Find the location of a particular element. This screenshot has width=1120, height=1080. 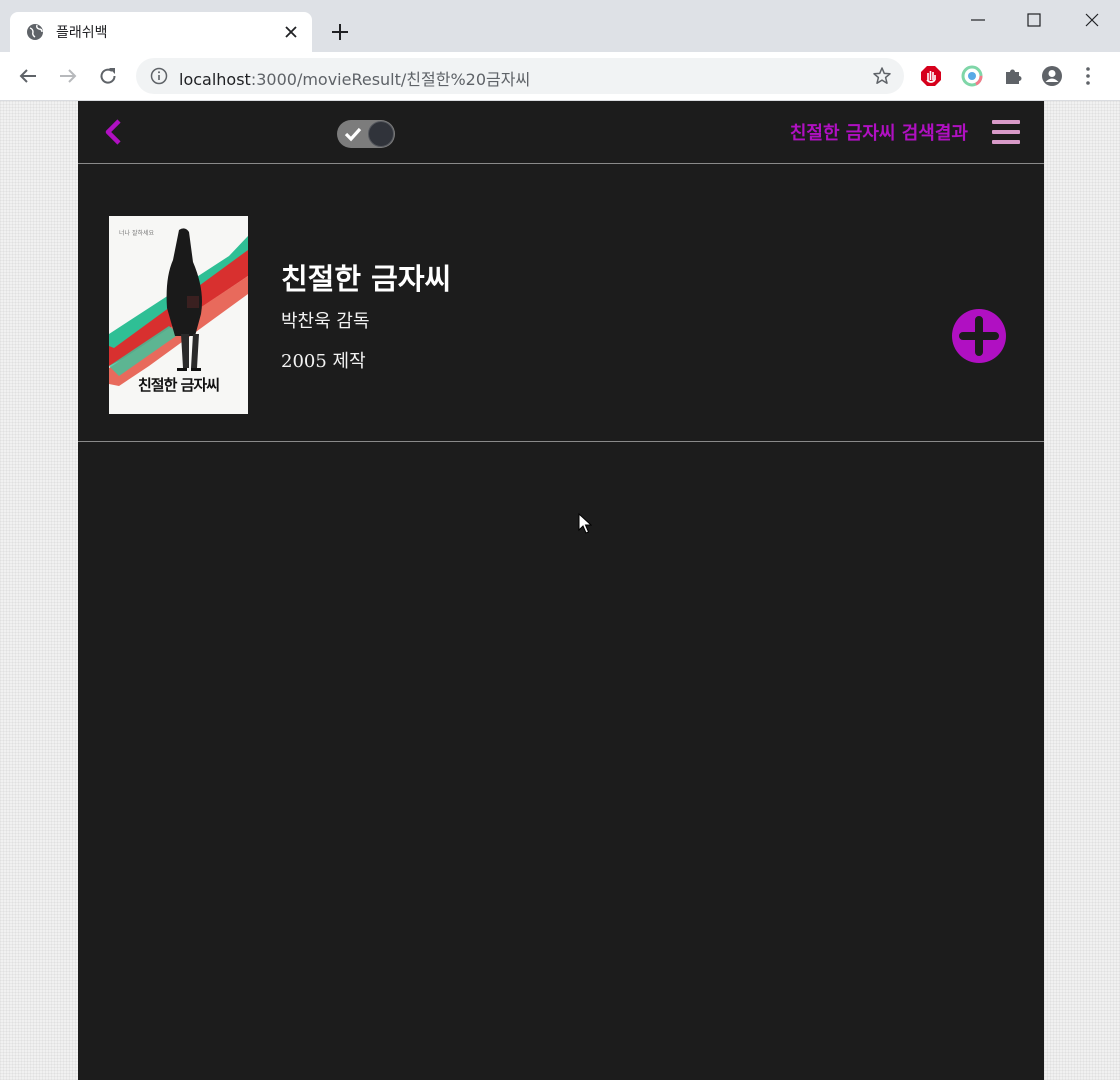

extensions-puzzle-icon is located at coordinates (1013, 76).